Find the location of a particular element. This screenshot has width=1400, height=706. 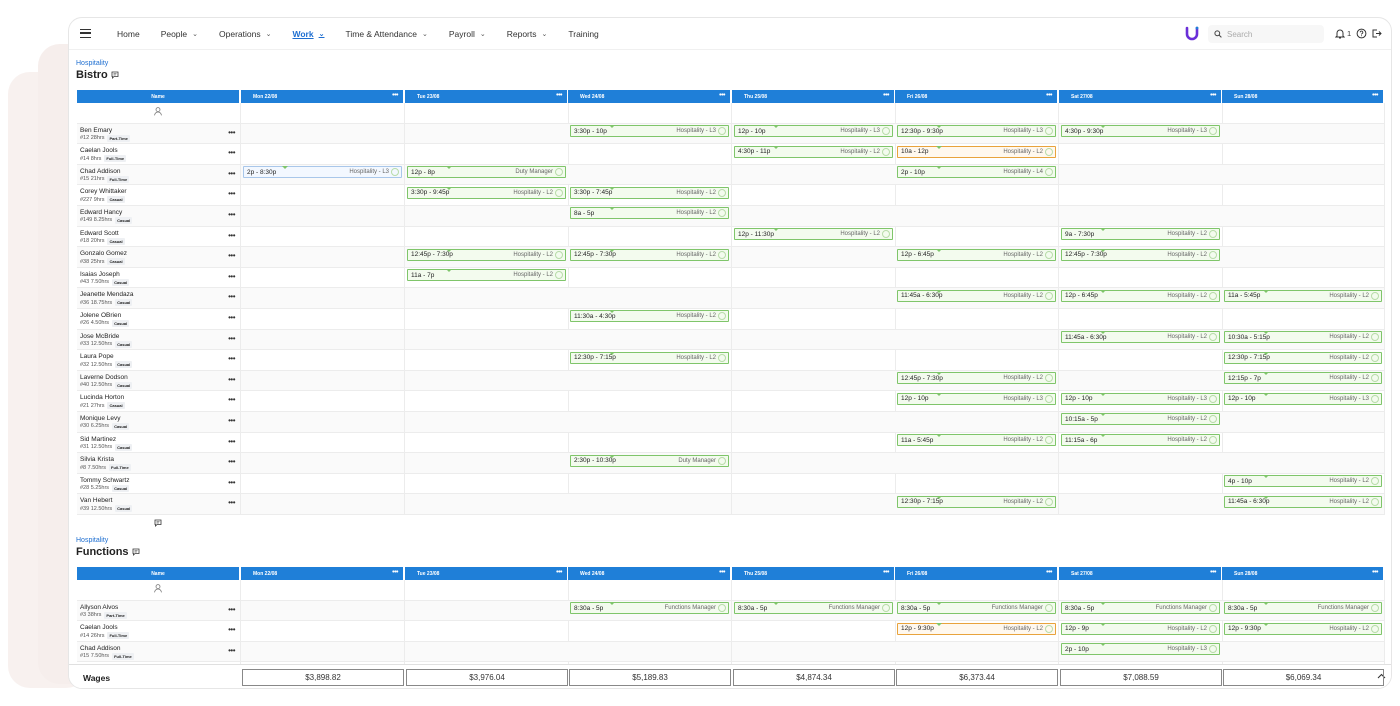

logo-icon is located at coordinates (1192, 33).